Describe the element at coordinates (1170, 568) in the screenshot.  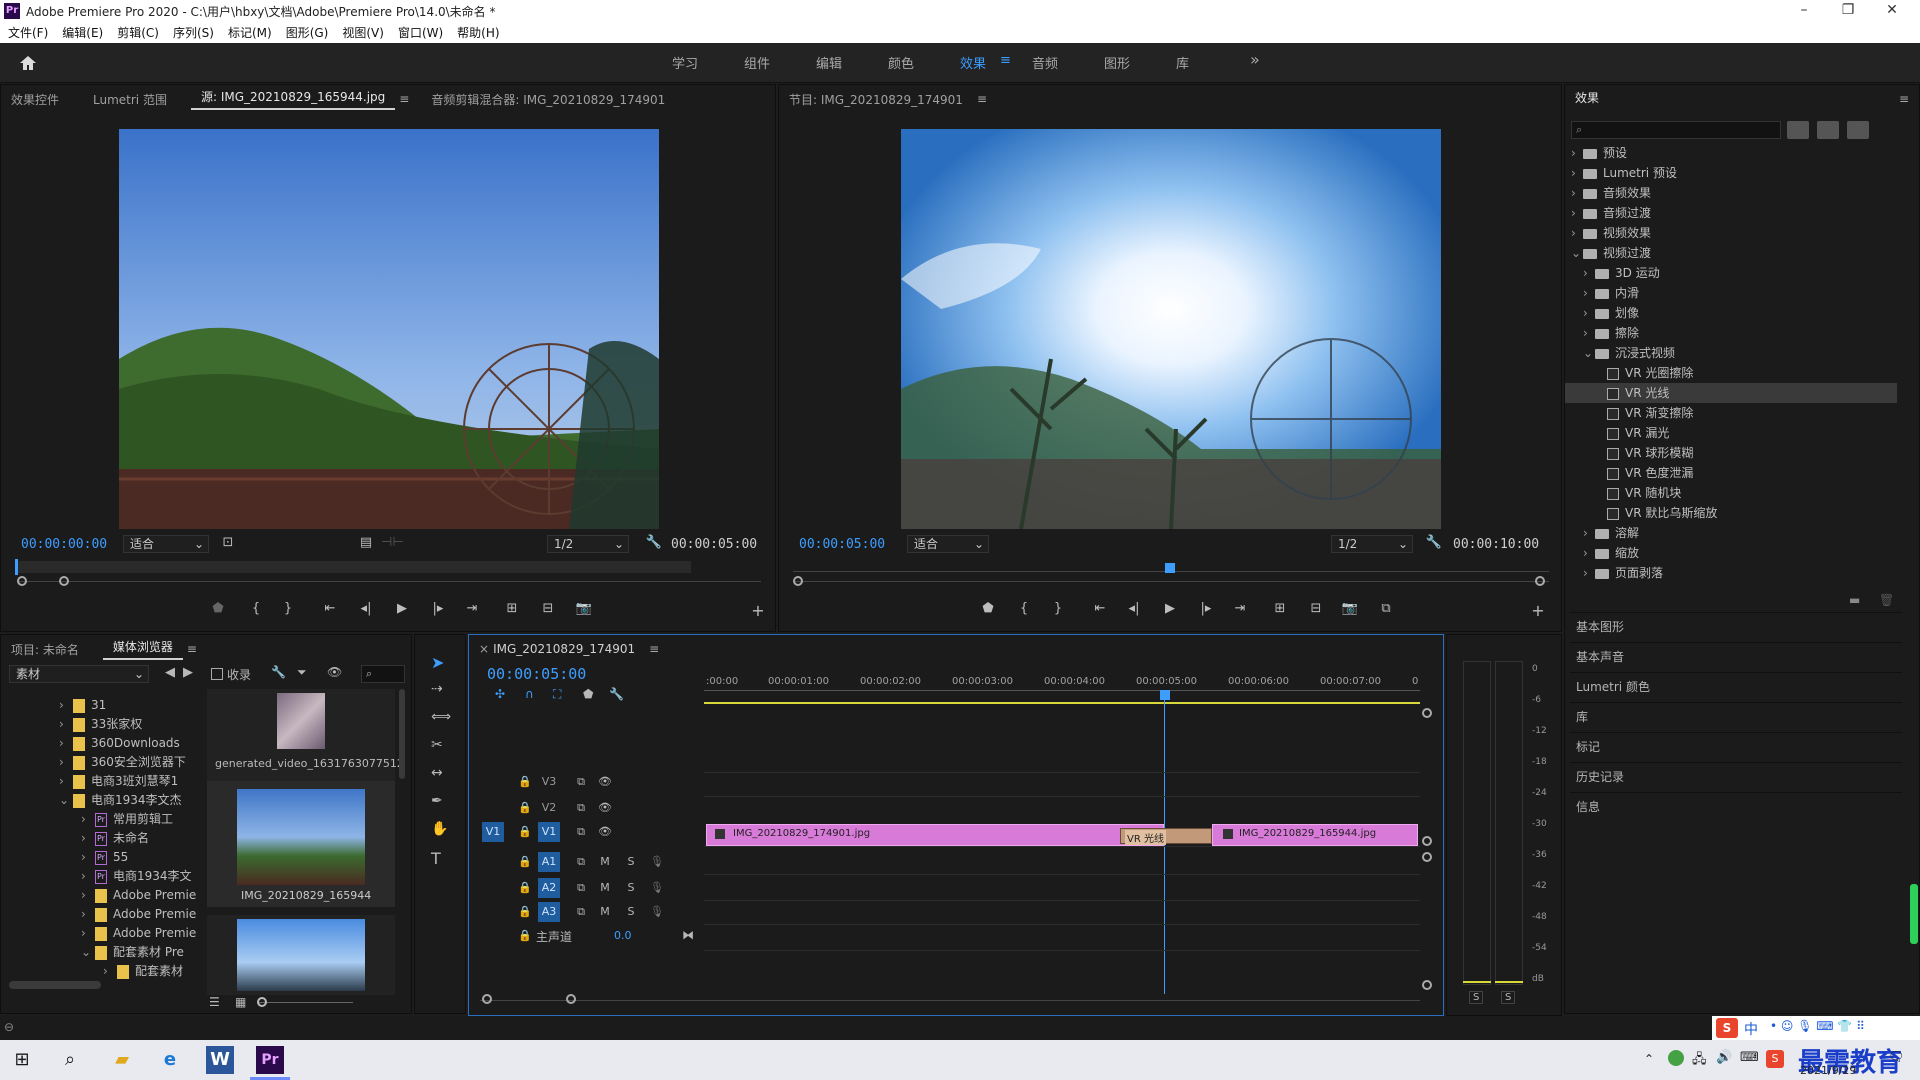
I see `program-playhead` at that location.